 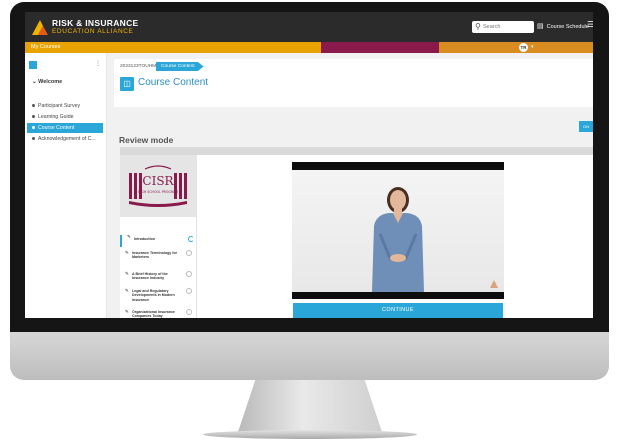 I want to click on continue-button: CONTINUE, so click(x=398, y=310).